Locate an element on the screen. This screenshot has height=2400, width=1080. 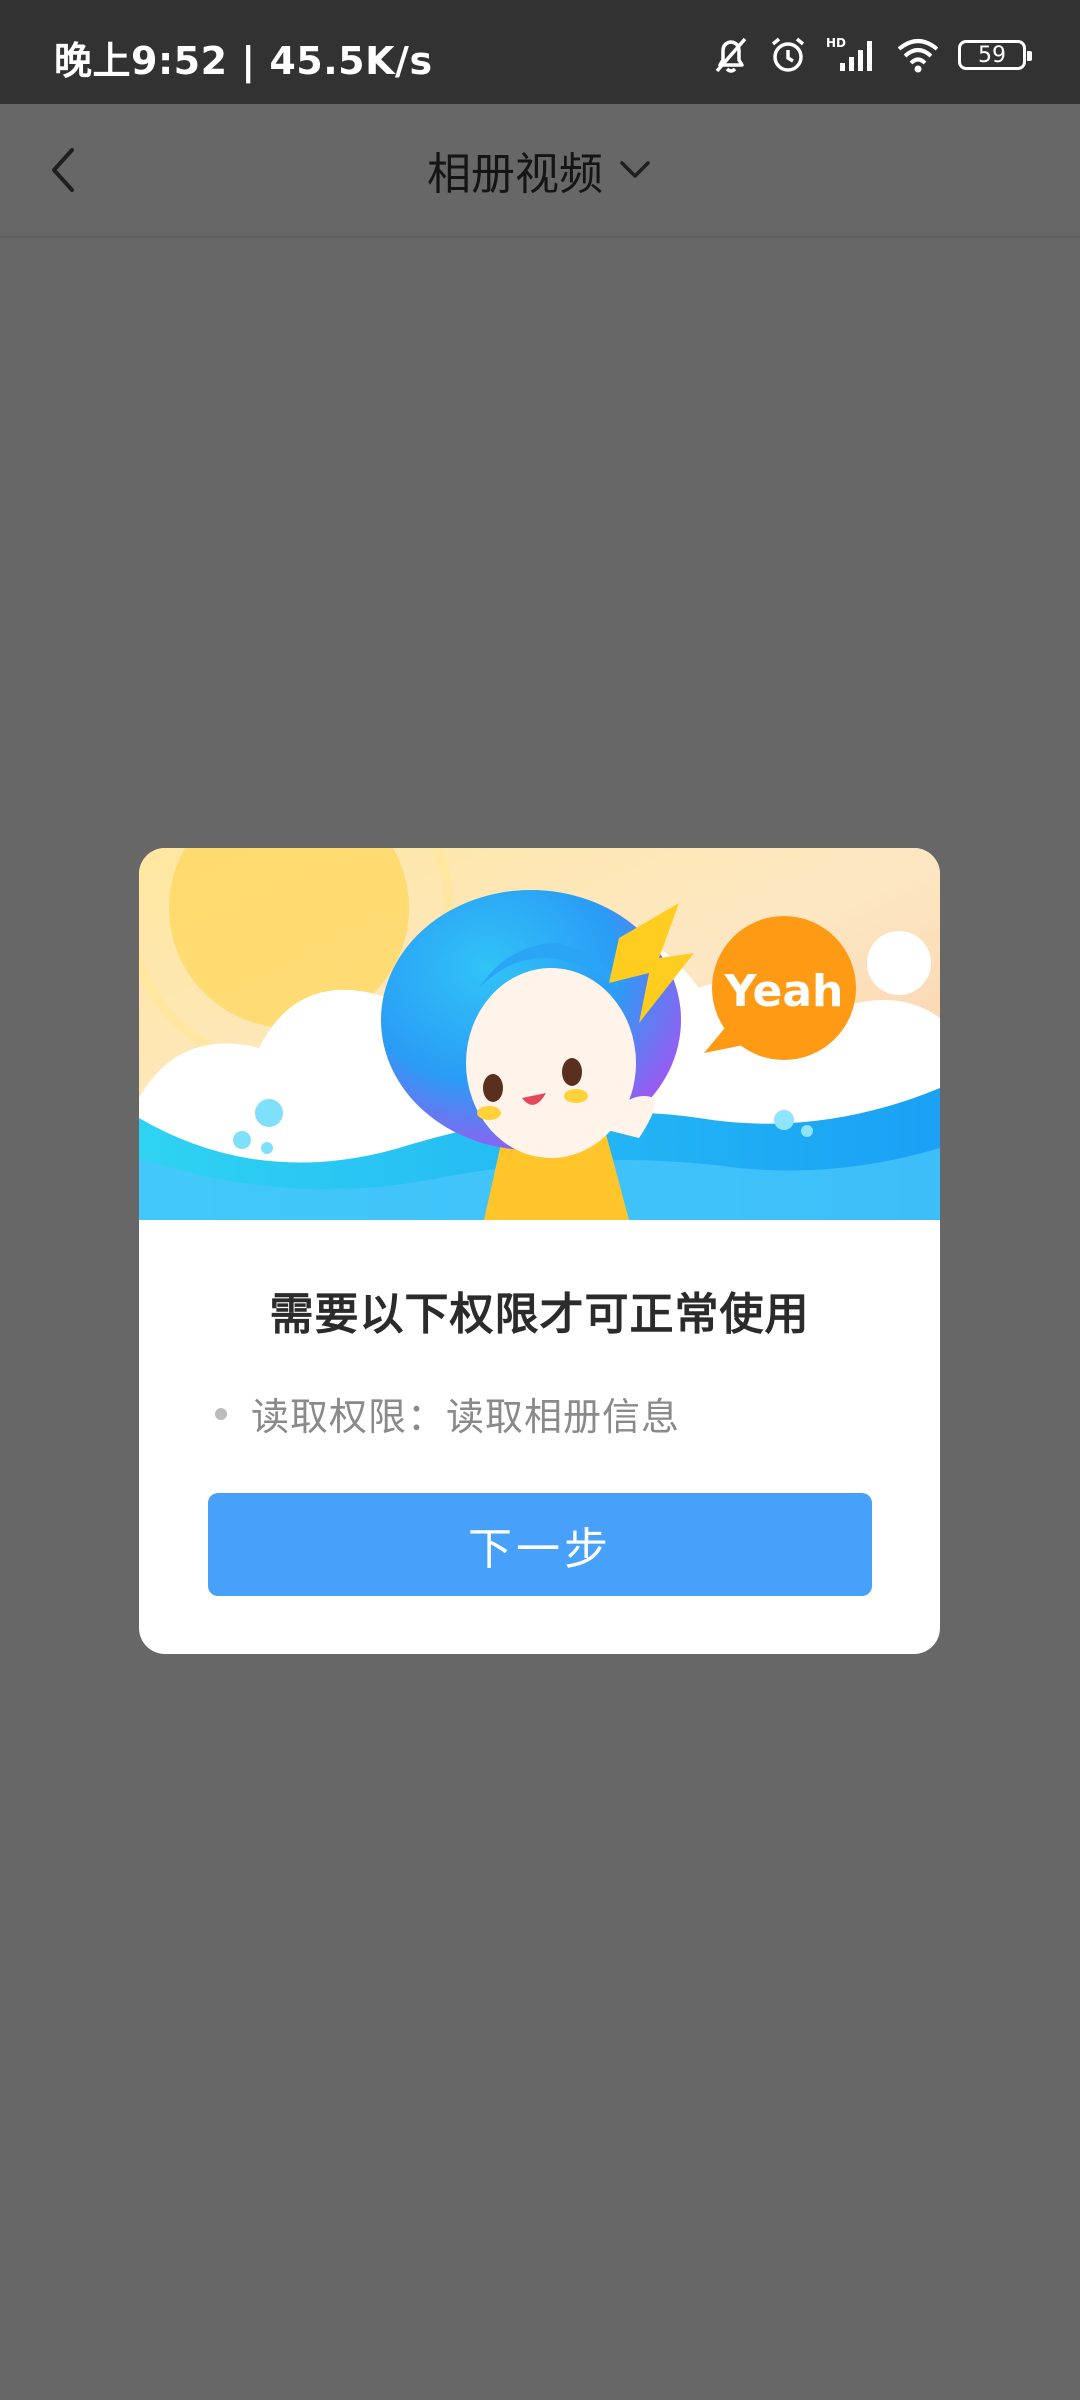
svg-text: HD is located at coordinates (836, 43).